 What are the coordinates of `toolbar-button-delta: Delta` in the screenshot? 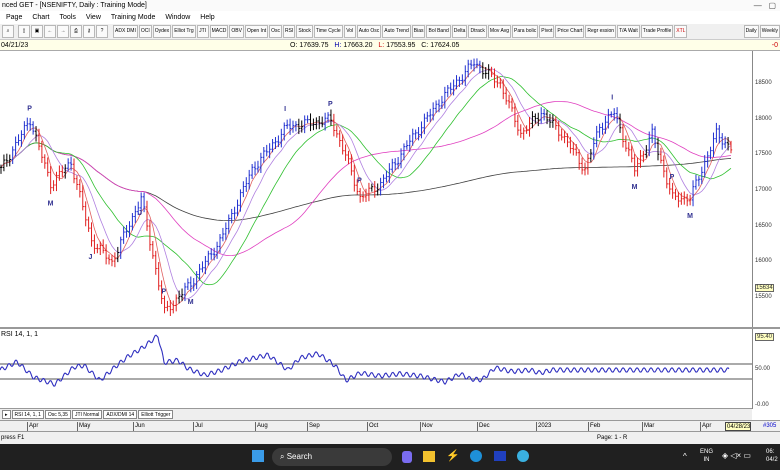 It's located at (459, 31).